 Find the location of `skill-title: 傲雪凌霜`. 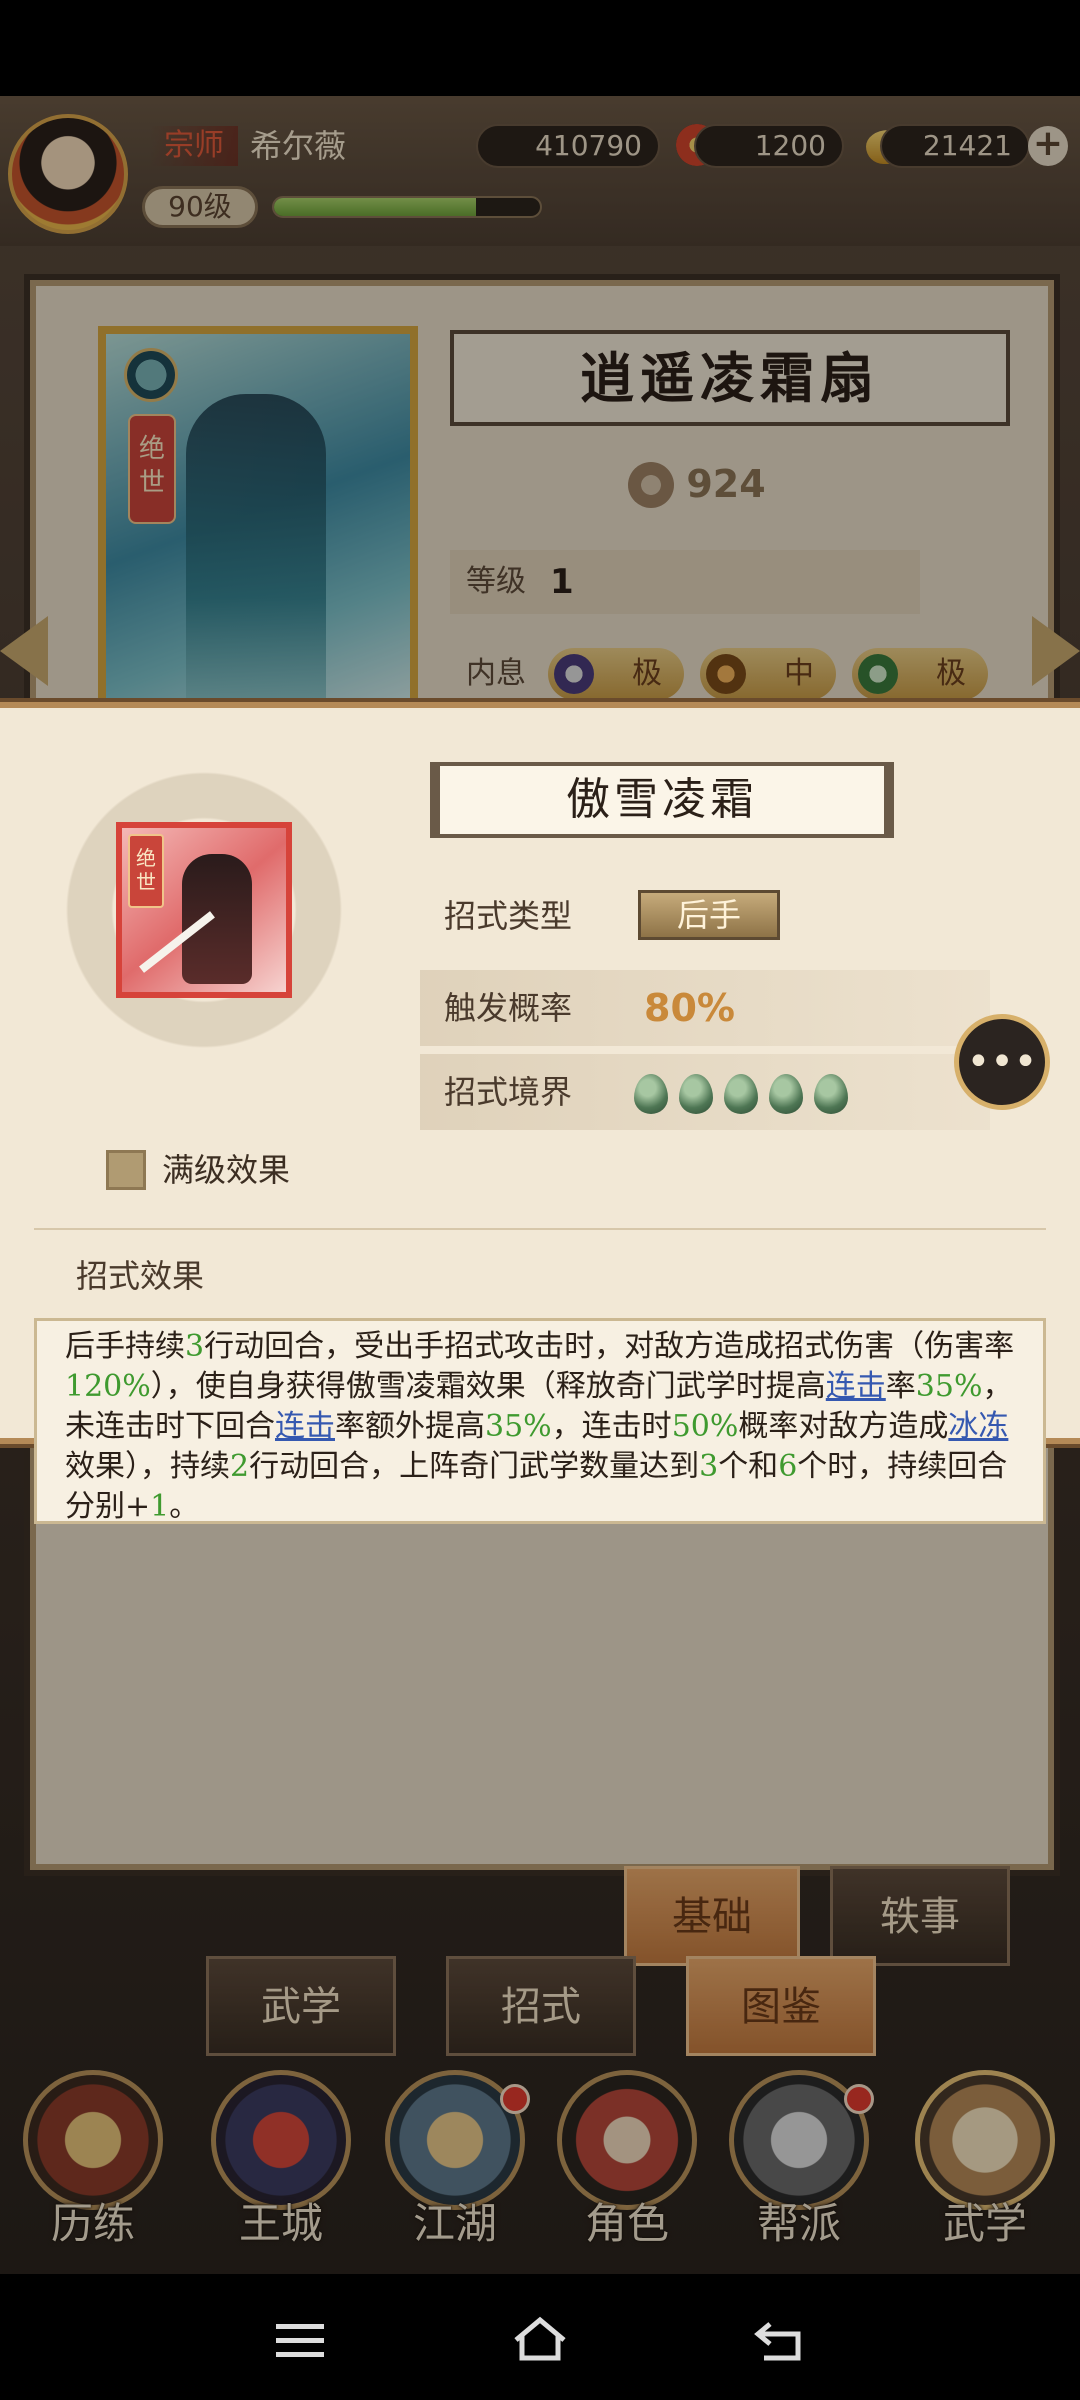

skill-title: 傲雪凌霜 is located at coordinates (662, 799).